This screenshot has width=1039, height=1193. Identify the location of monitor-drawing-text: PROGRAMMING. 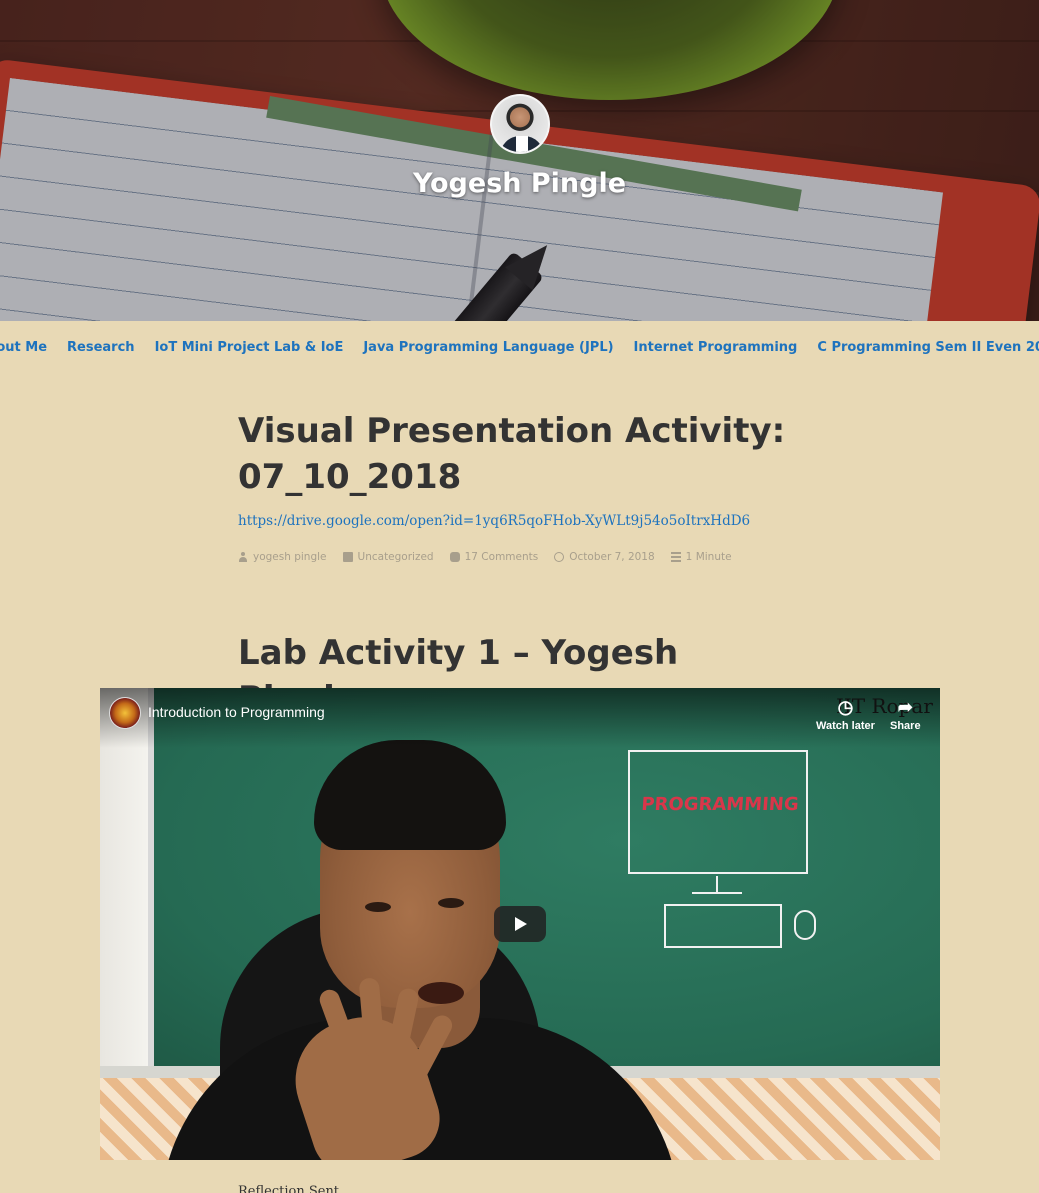
(720, 804).